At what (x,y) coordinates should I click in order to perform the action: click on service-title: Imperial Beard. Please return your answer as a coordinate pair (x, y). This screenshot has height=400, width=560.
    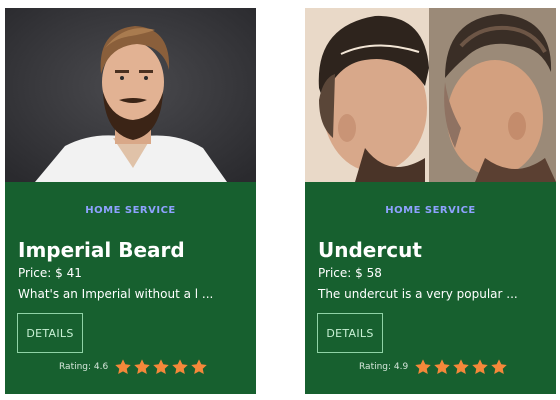
    Looking at the image, I should click on (101, 250).